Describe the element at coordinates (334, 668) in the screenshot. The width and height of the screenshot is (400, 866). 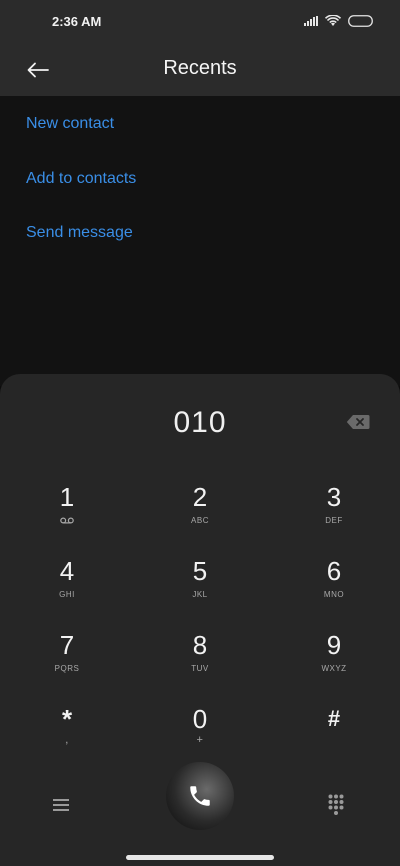
I see `key-letters: WXYZ` at that location.